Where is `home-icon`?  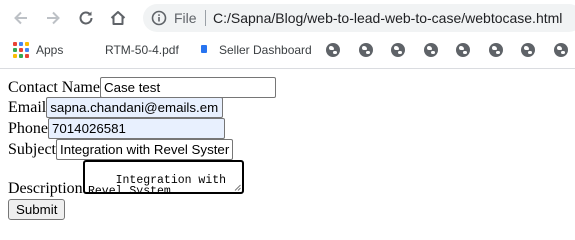 home-icon is located at coordinates (118, 18).